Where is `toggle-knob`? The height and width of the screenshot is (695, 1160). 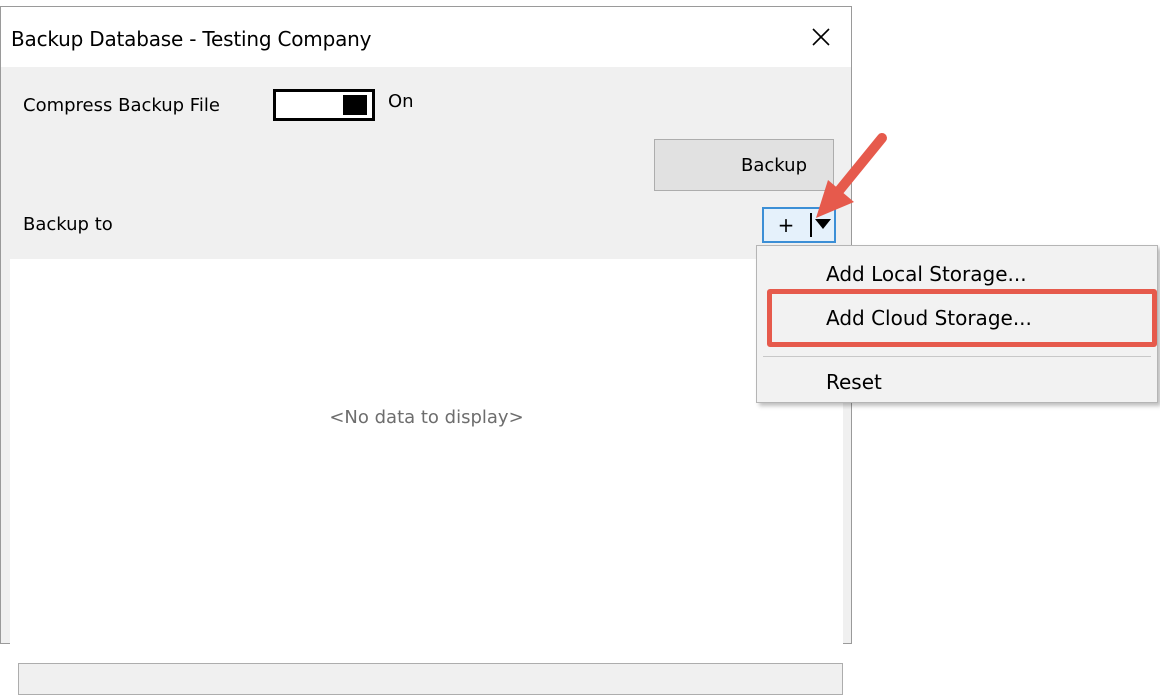
toggle-knob is located at coordinates (355, 105).